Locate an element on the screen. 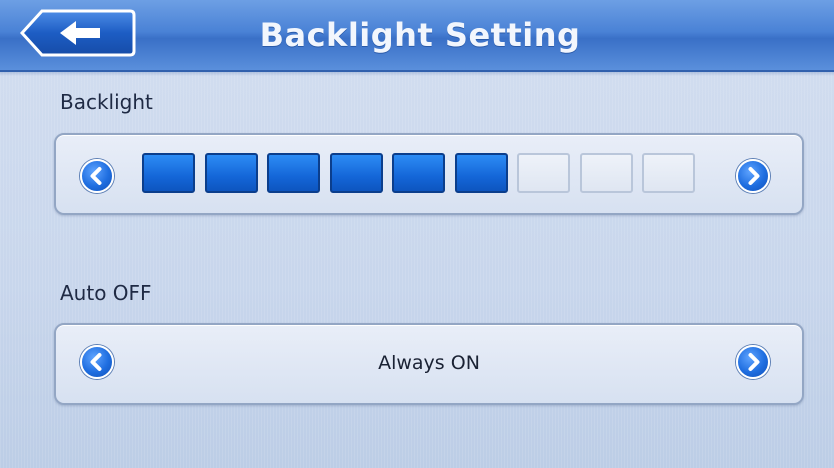 The height and width of the screenshot is (468, 834). backlight-level-bar is located at coordinates (422, 174).